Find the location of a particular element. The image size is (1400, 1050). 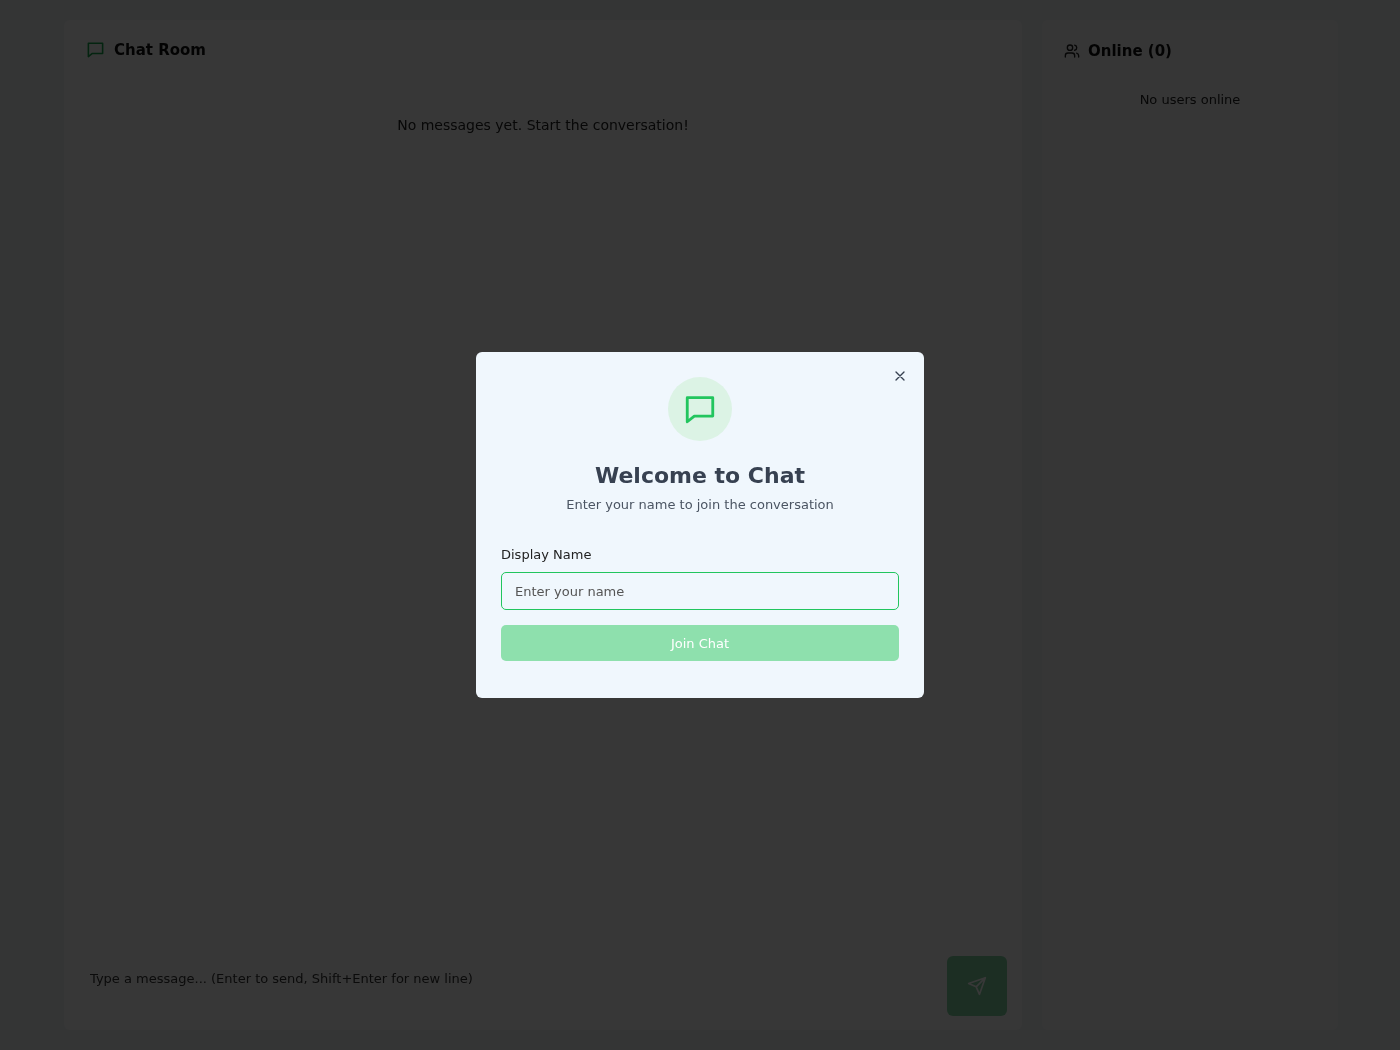

name-input: Enter your name is located at coordinates (700, 591).